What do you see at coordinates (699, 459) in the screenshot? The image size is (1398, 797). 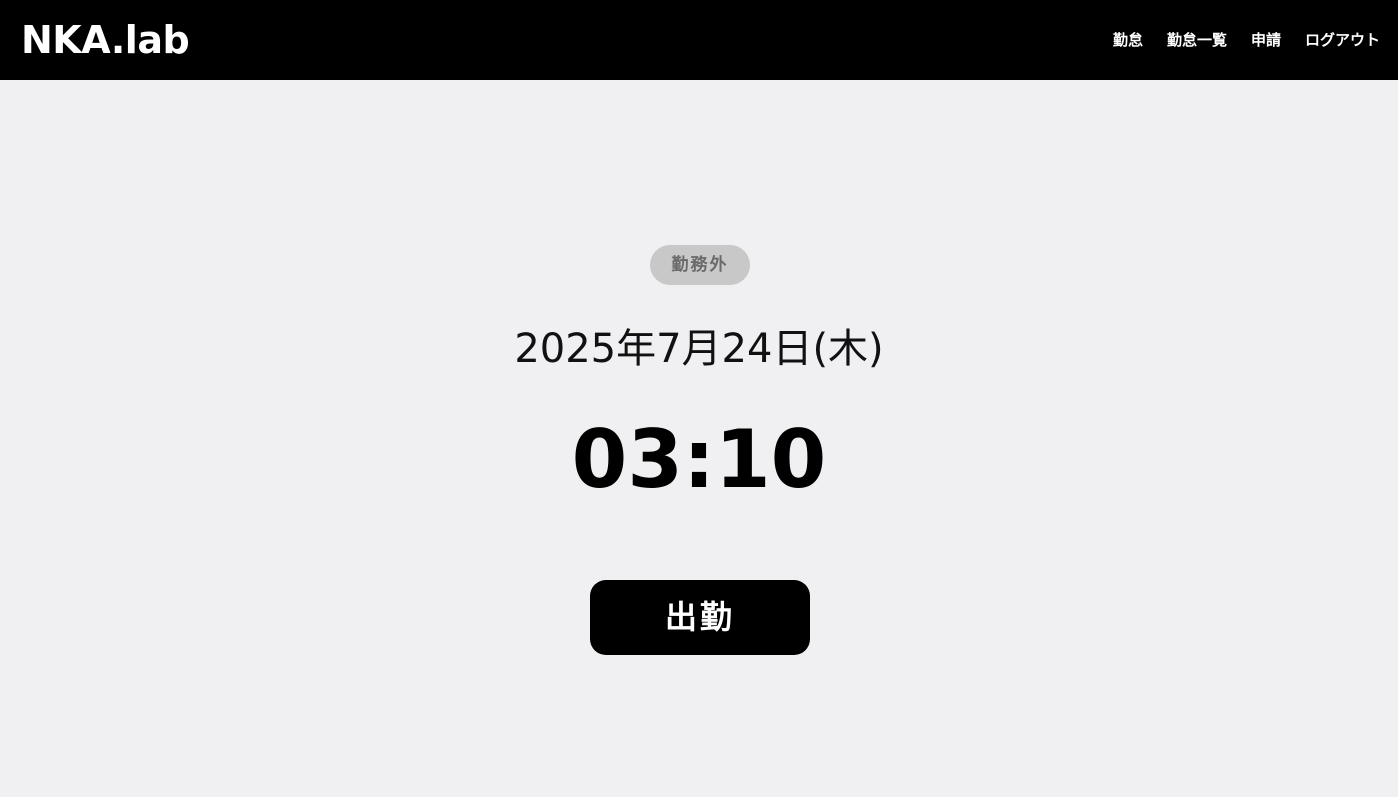 I see `current-time: 03:10` at bounding box center [699, 459].